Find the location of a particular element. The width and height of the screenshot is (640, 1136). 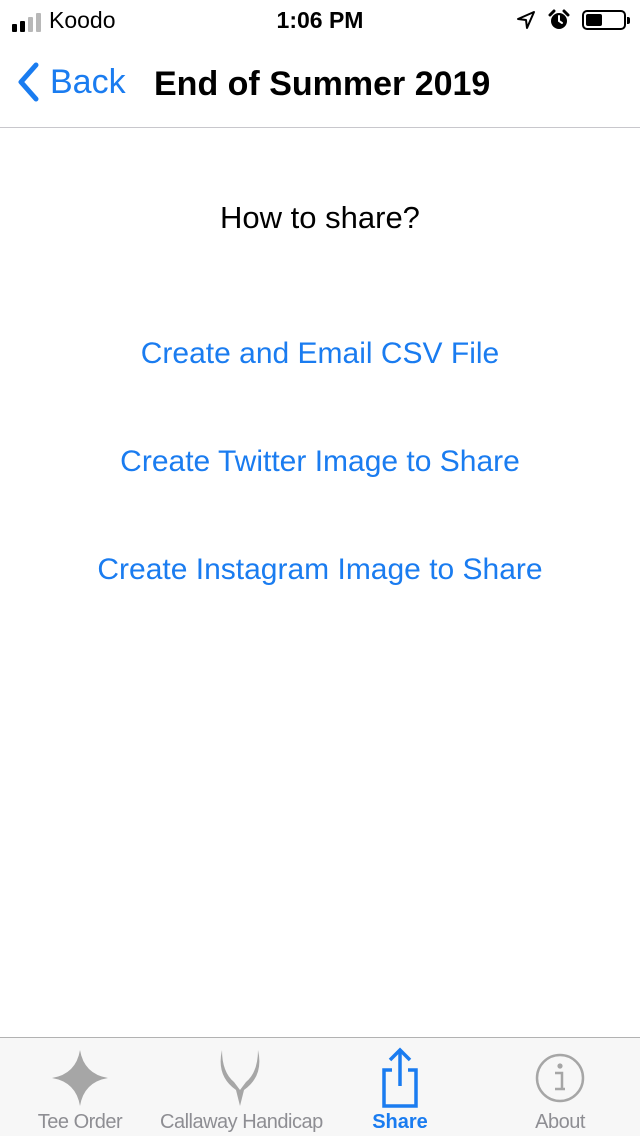

back-button: Back is located at coordinates (71, 82).